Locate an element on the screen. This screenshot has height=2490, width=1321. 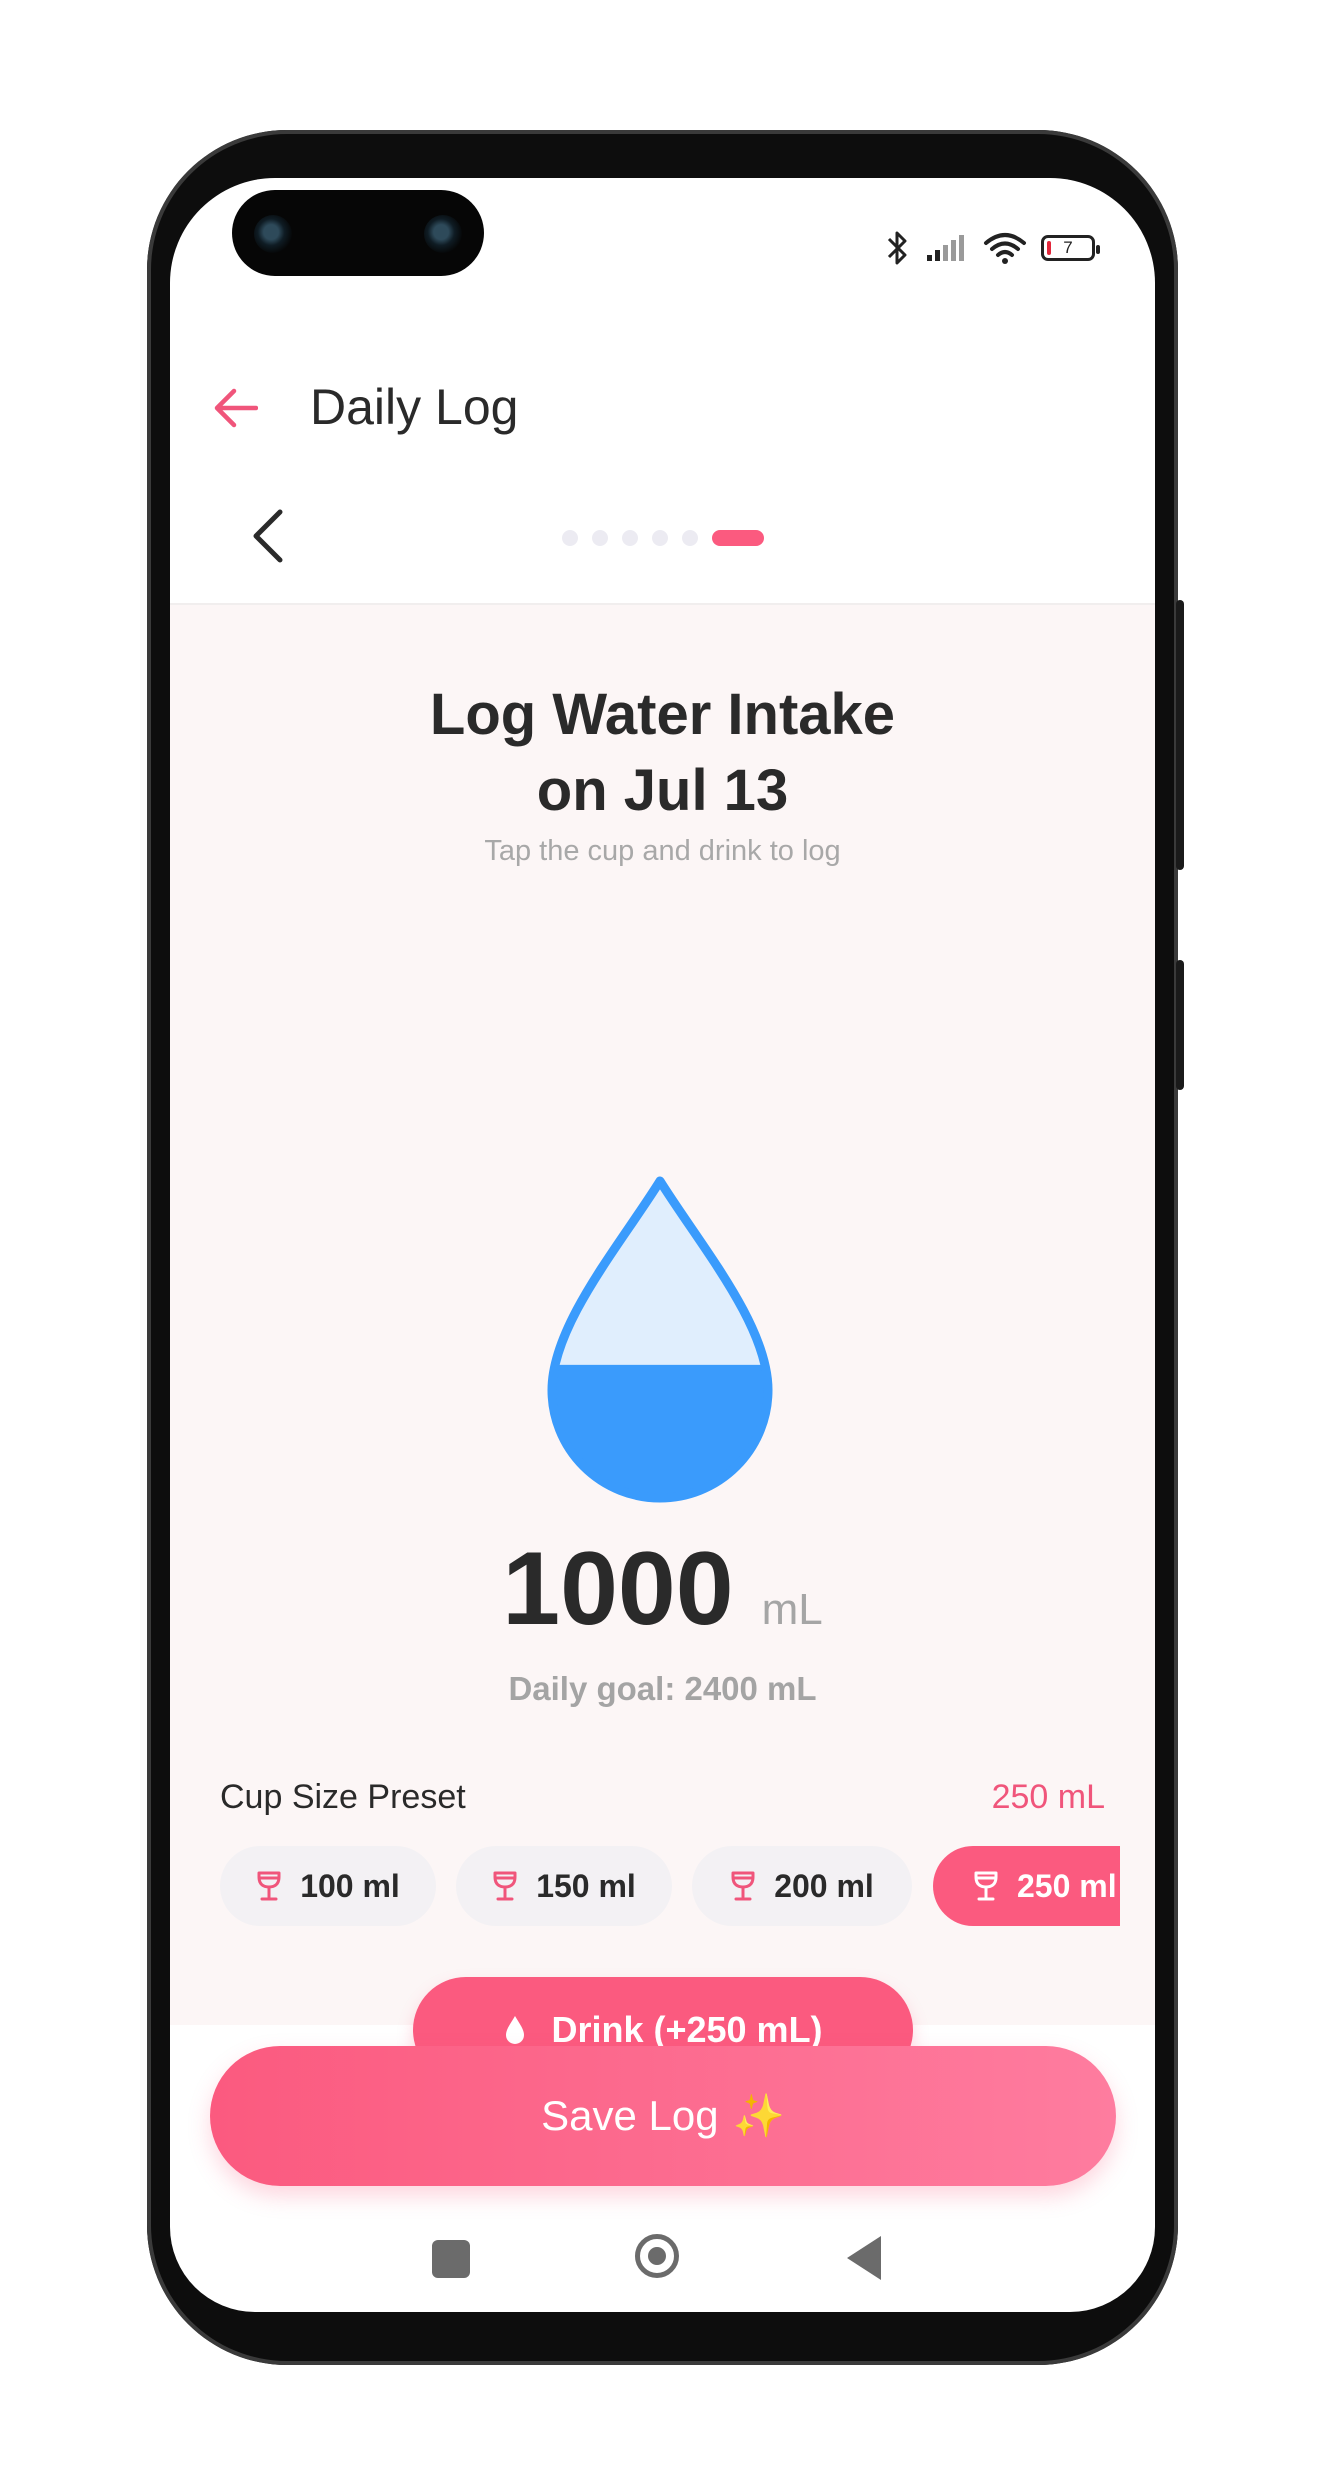
step-dots is located at coordinates (663, 538).